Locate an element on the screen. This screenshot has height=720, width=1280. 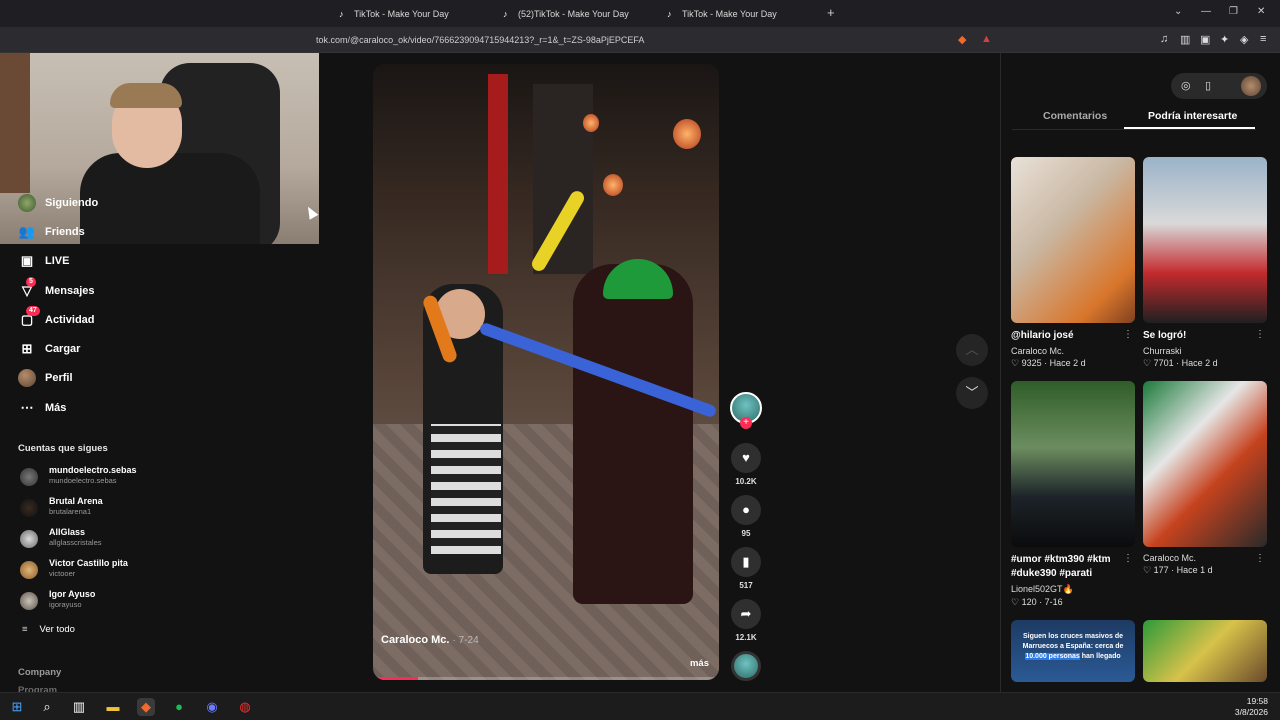
clock: 19:58 3/8/2026 is located at coordinates (1251, 707).